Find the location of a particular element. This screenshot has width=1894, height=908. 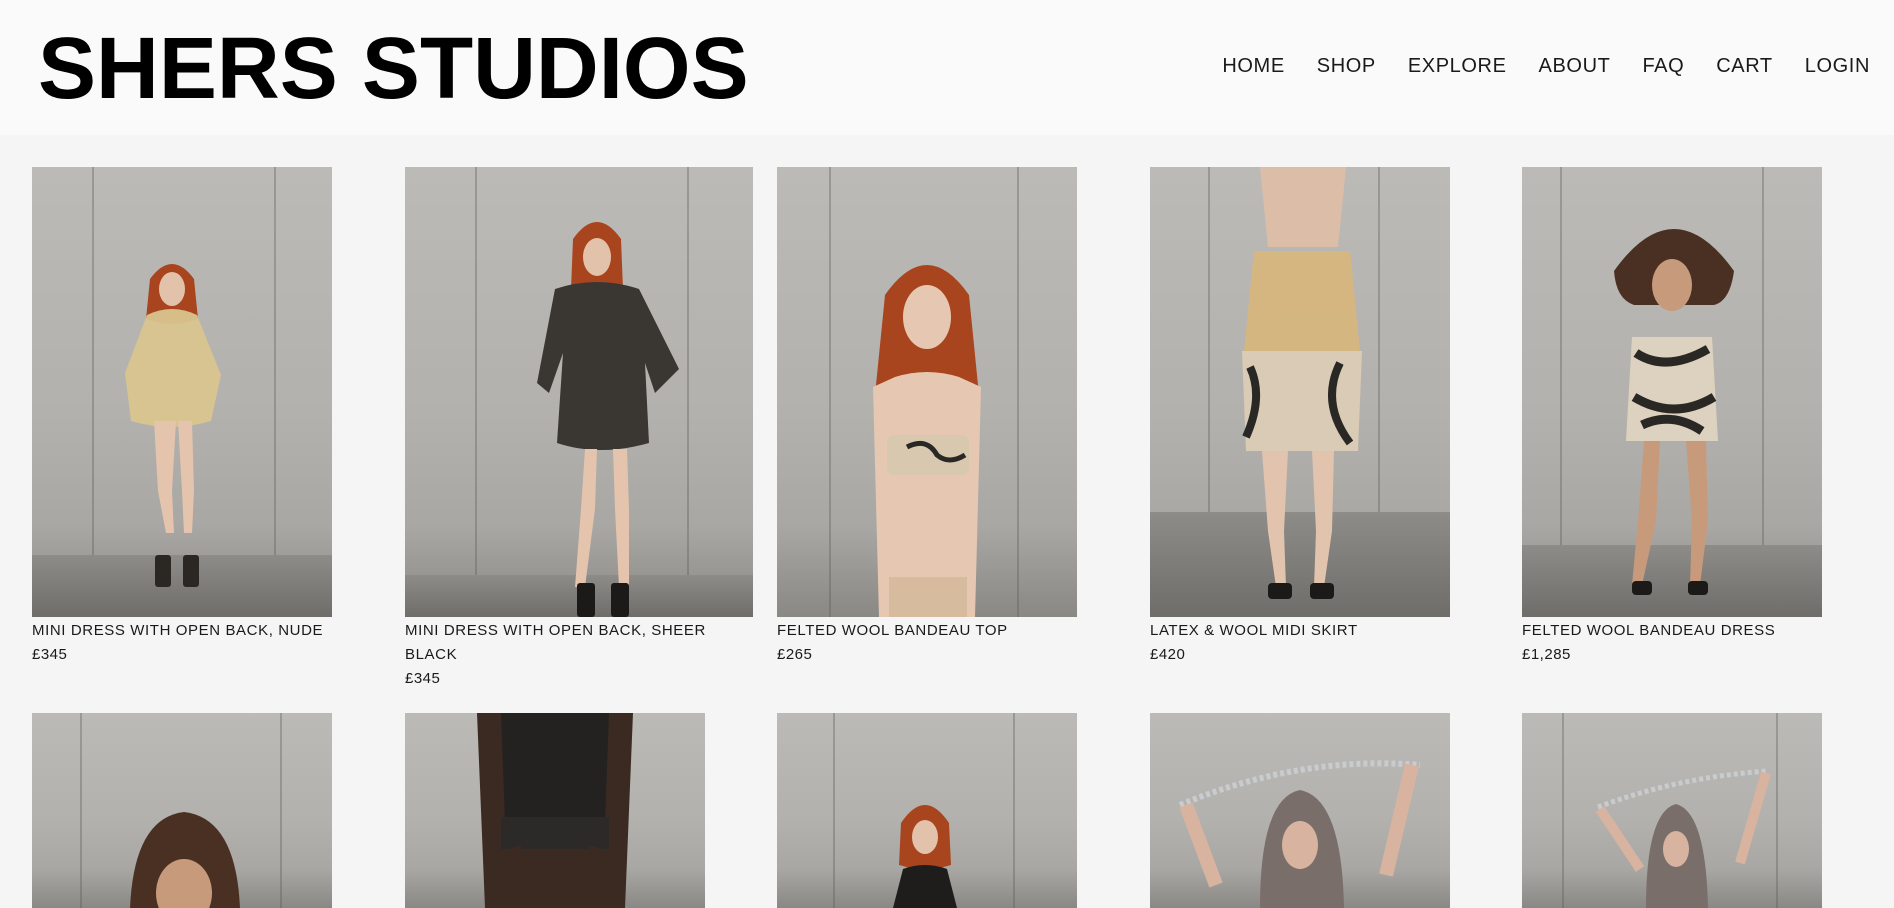

product-card: LATEX & WOOL MIDI SKIRT £420 is located at coordinates (1300, 417).